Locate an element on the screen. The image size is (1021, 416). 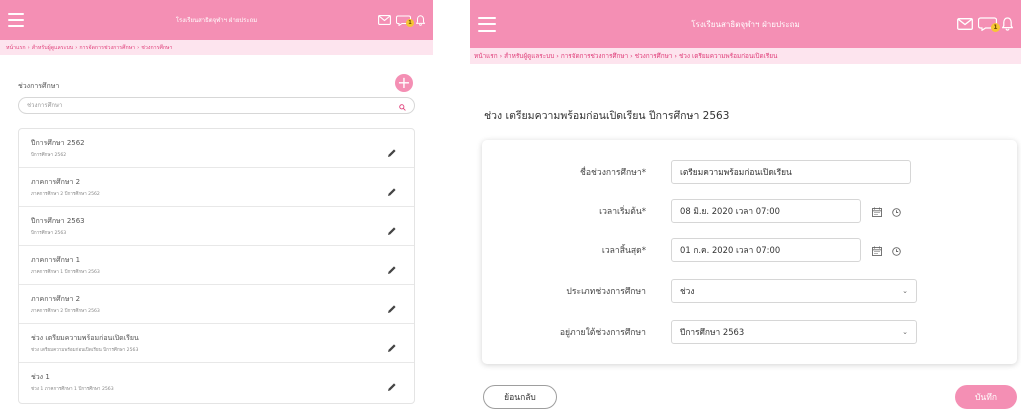
start-date-icons is located at coordinates (886, 211).